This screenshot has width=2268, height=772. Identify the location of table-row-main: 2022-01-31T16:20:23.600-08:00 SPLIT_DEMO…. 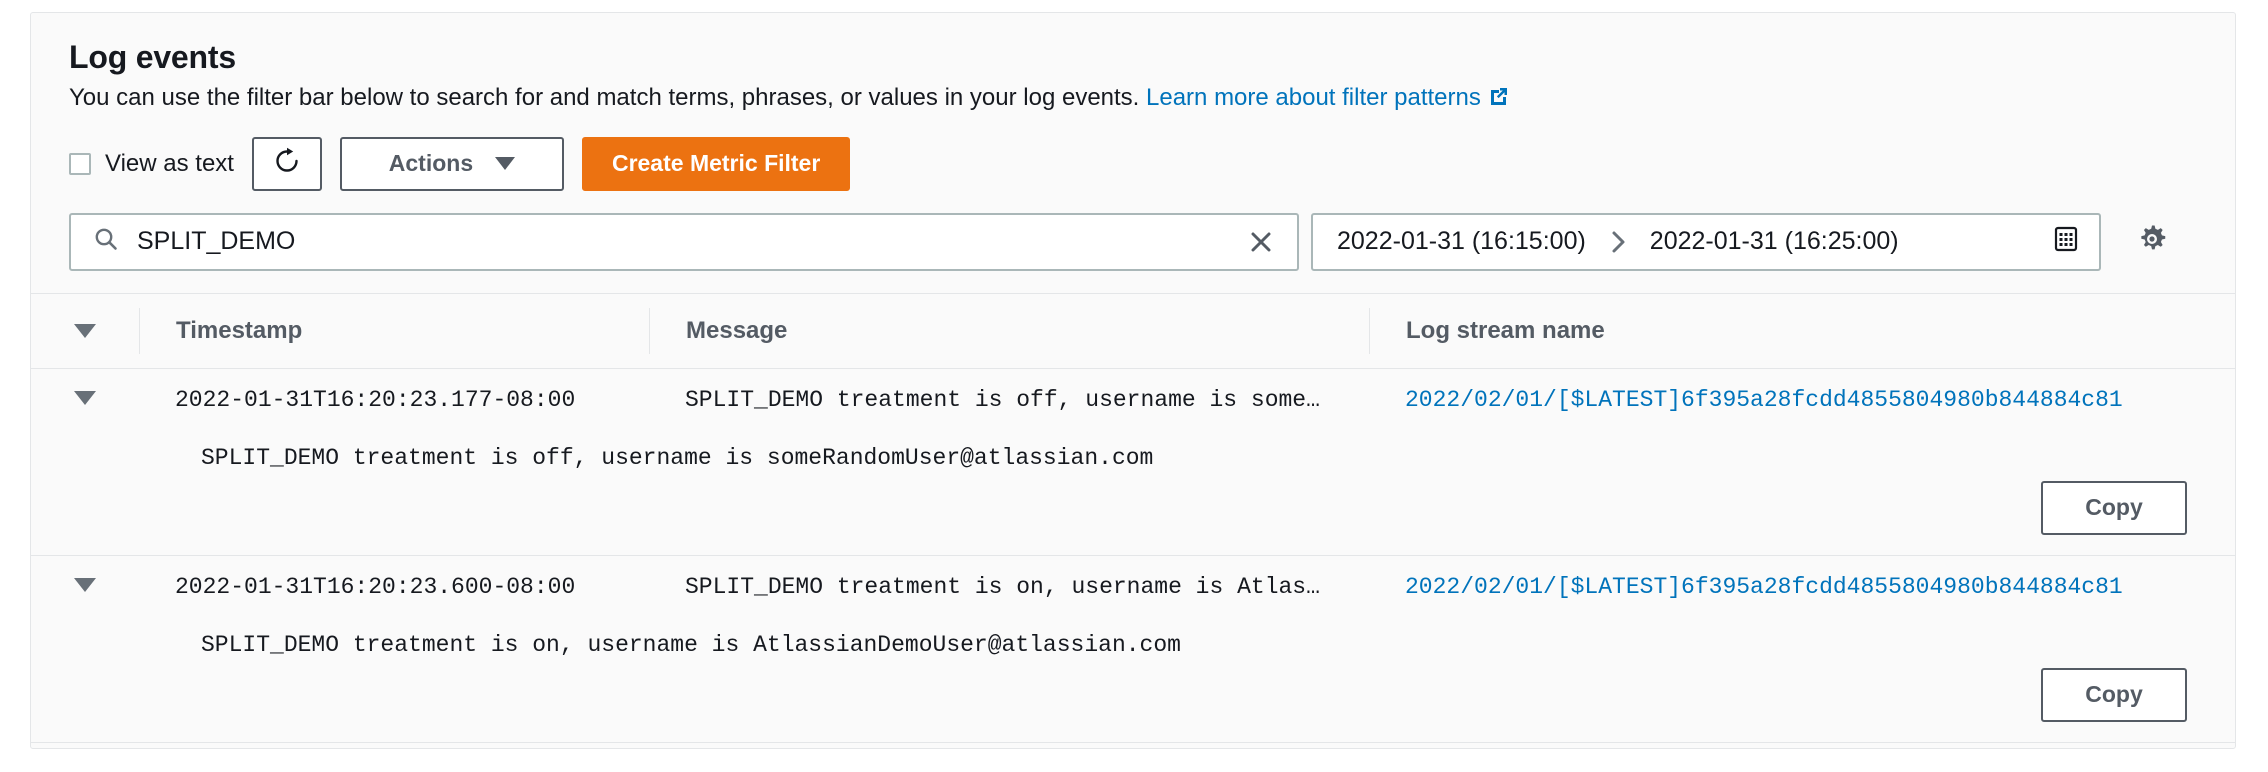
(1133, 587).